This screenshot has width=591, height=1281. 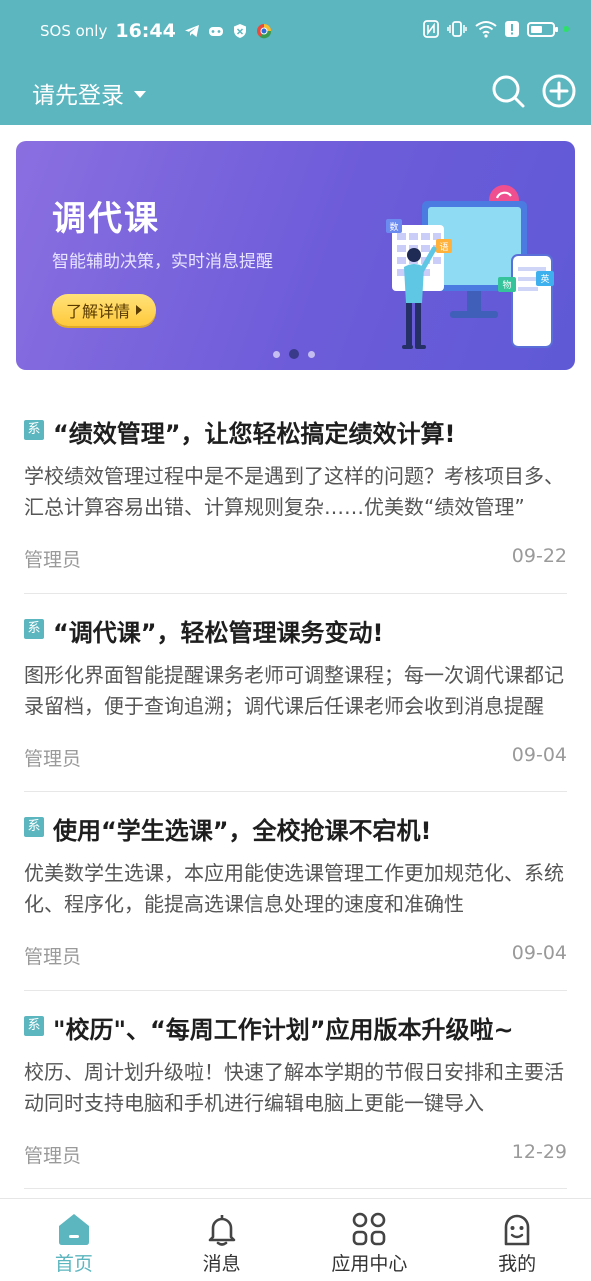 I want to click on vibrate-icon, so click(x=457, y=29).